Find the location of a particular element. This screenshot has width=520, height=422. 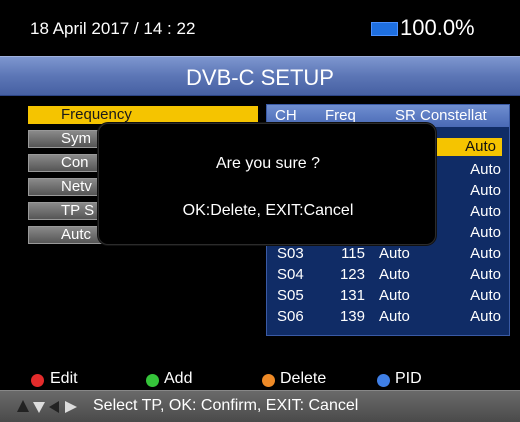

battery-level: 100.0% is located at coordinates (437, 27).